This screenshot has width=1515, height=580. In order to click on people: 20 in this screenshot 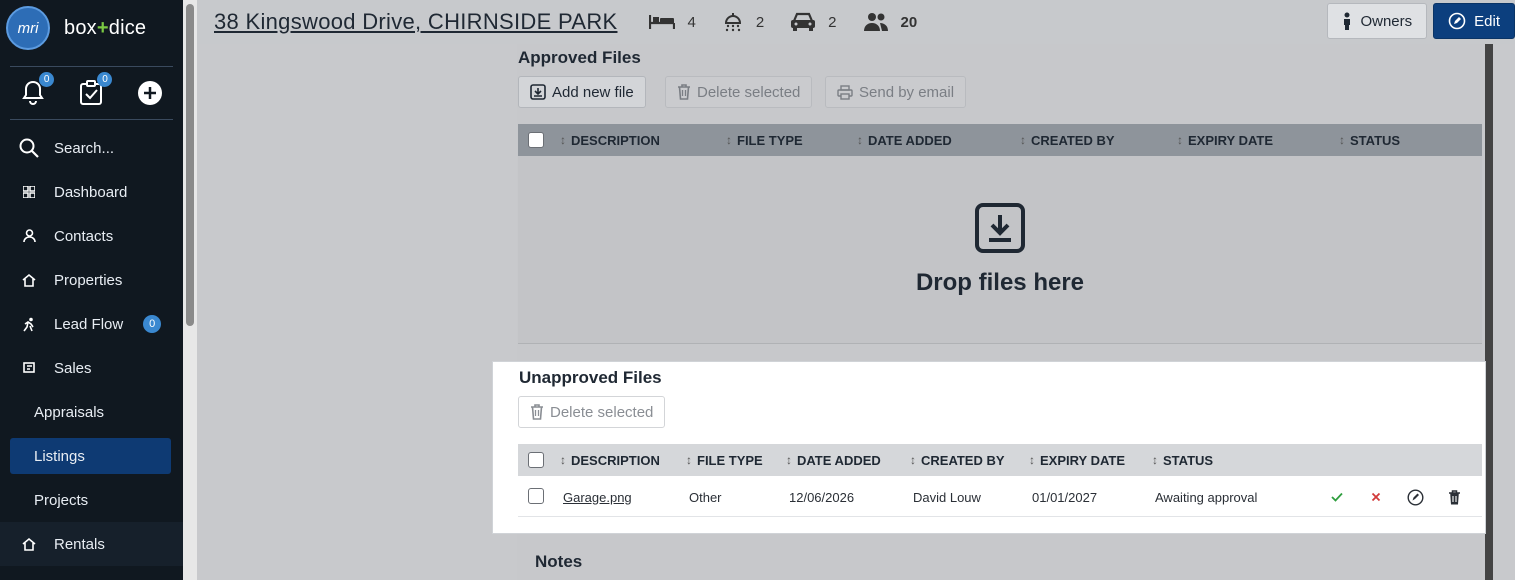, I will do `click(890, 22)`.